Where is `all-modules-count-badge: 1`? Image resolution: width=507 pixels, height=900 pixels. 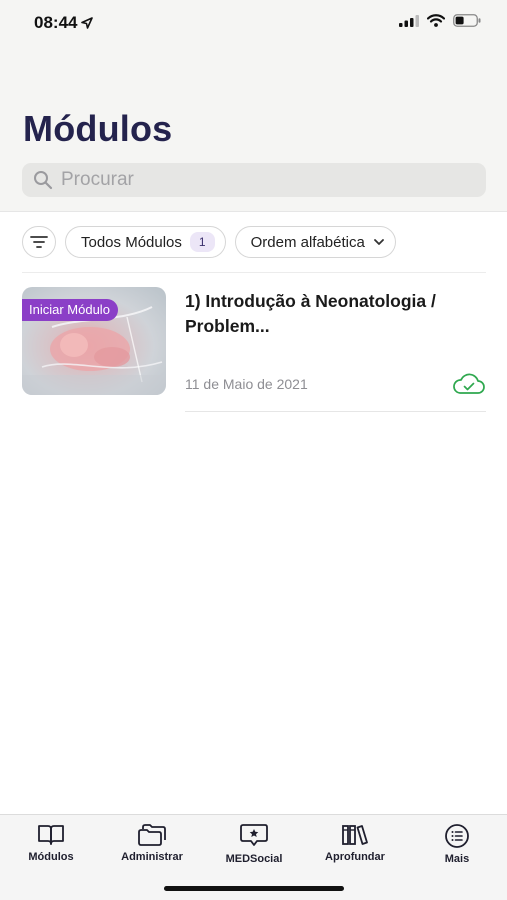 all-modules-count-badge: 1 is located at coordinates (202, 242).